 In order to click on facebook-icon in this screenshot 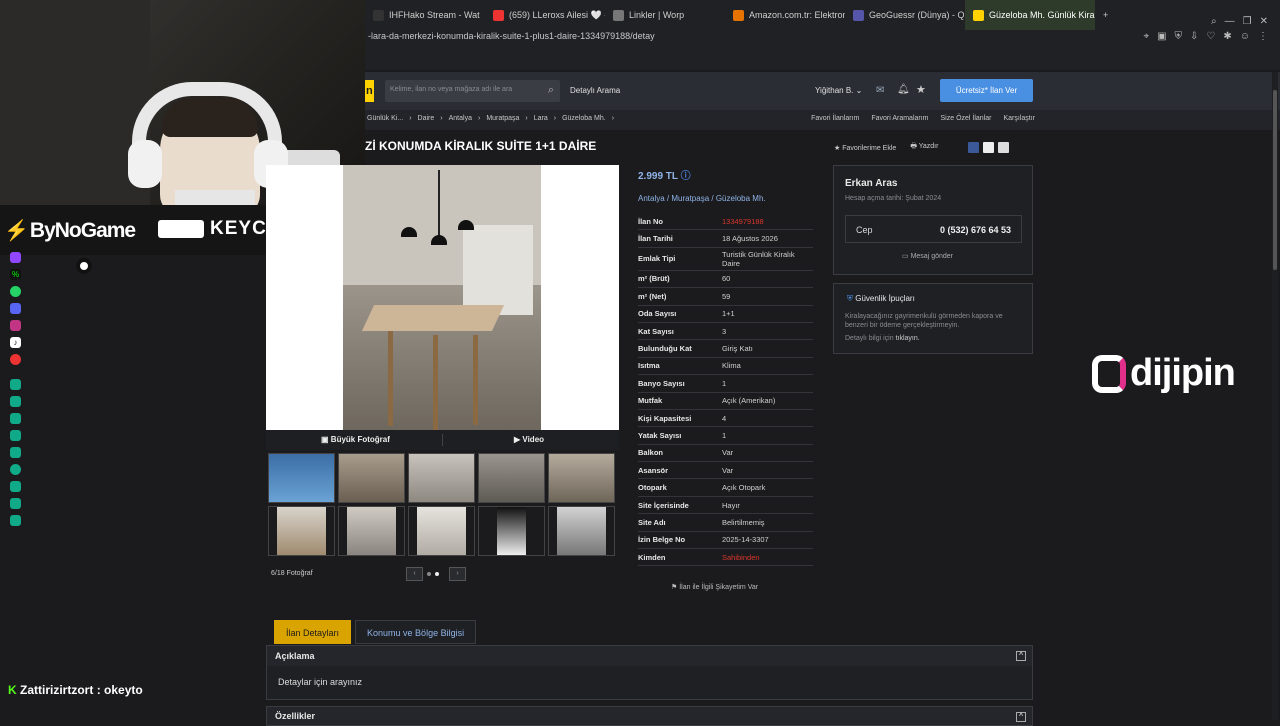, I will do `click(974, 147)`.